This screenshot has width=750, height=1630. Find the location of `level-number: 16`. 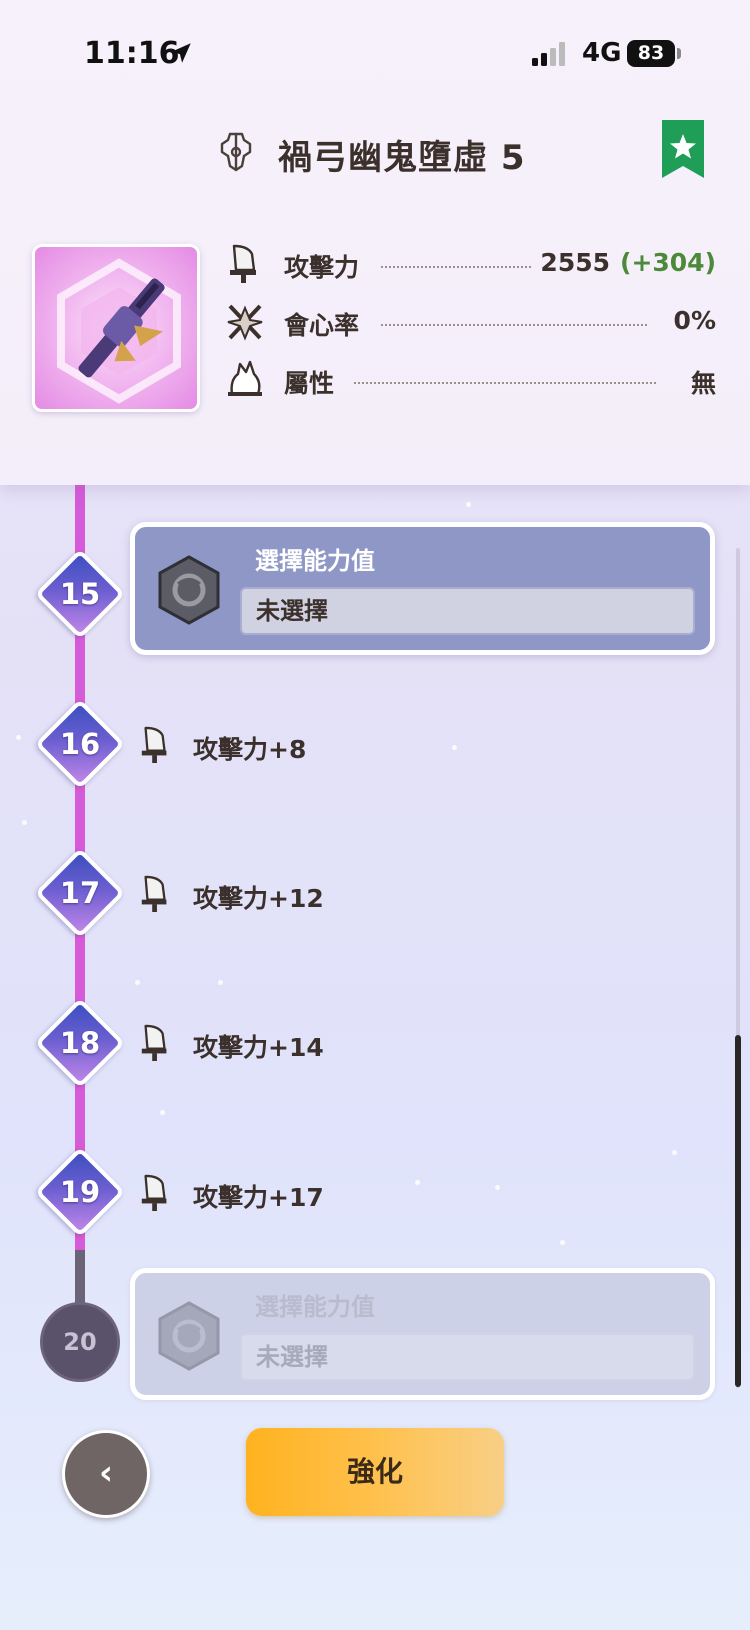

level-number: 16 is located at coordinates (80, 744).